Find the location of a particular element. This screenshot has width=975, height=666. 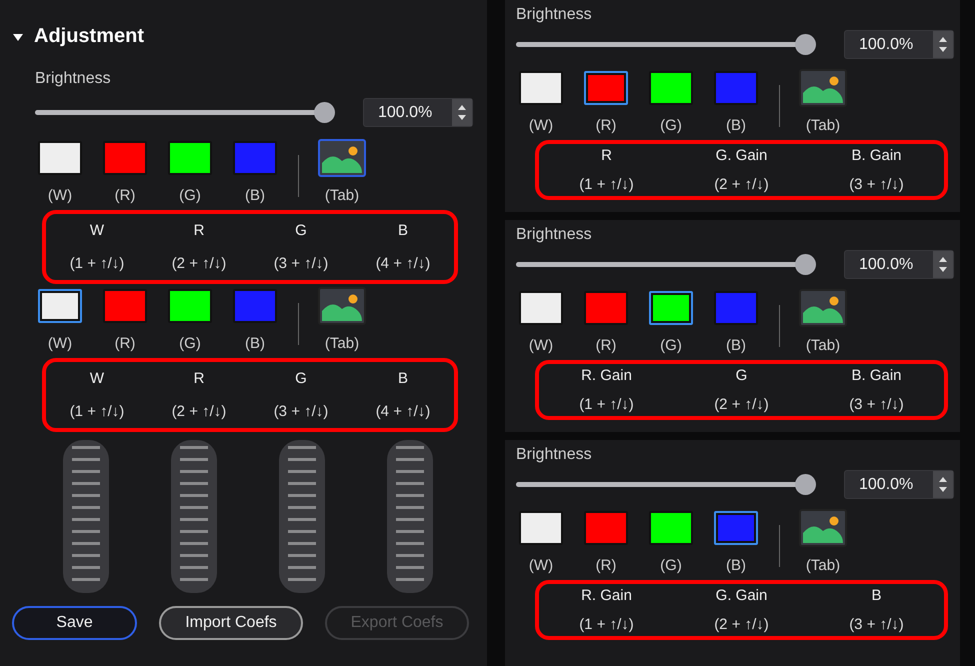

action-button: Import Coefs is located at coordinates (231, 623).